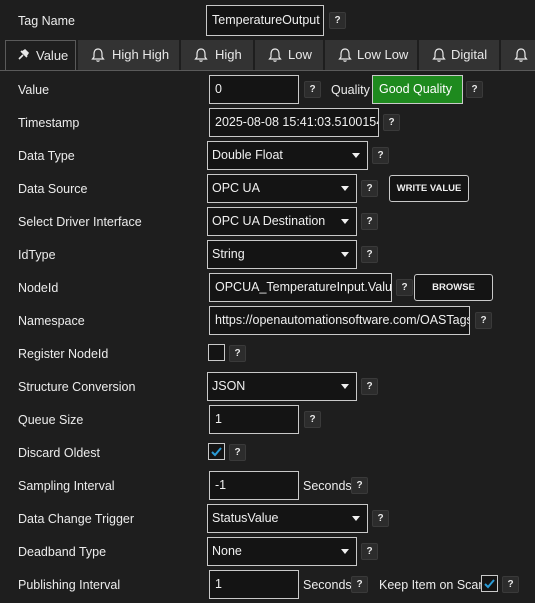 The width and height of the screenshot is (535, 603). I want to click on queue-size-label: Queue Size, so click(51, 420).